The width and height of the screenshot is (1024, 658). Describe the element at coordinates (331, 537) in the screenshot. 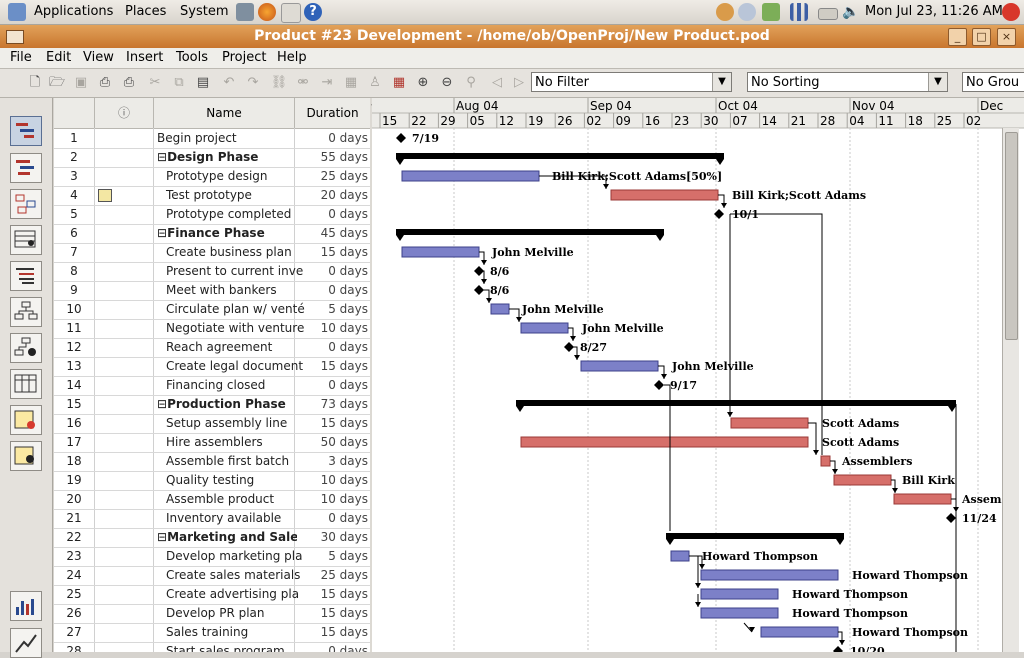

I see `task-duration: 30 days` at that location.